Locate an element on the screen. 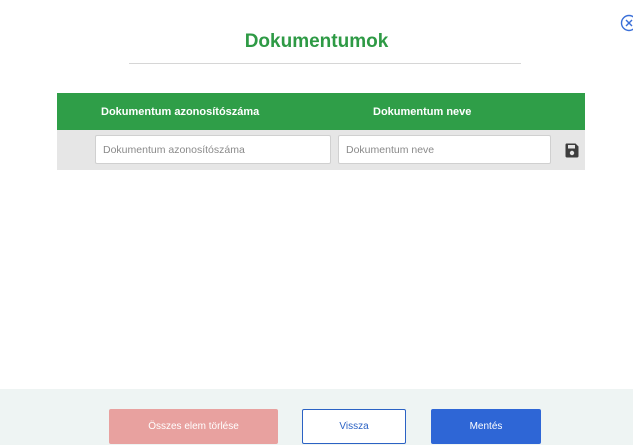  save-button: Mentés is located at coordinates (486, 426).